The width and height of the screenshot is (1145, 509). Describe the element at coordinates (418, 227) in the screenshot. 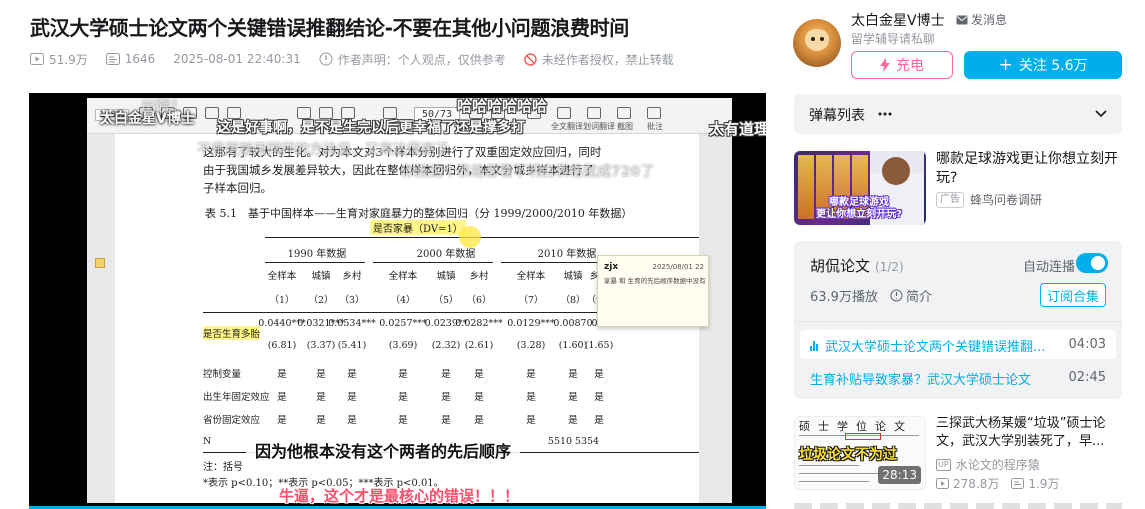

I see `dependent-variable: 是否家暴（DV=1）` at that location.